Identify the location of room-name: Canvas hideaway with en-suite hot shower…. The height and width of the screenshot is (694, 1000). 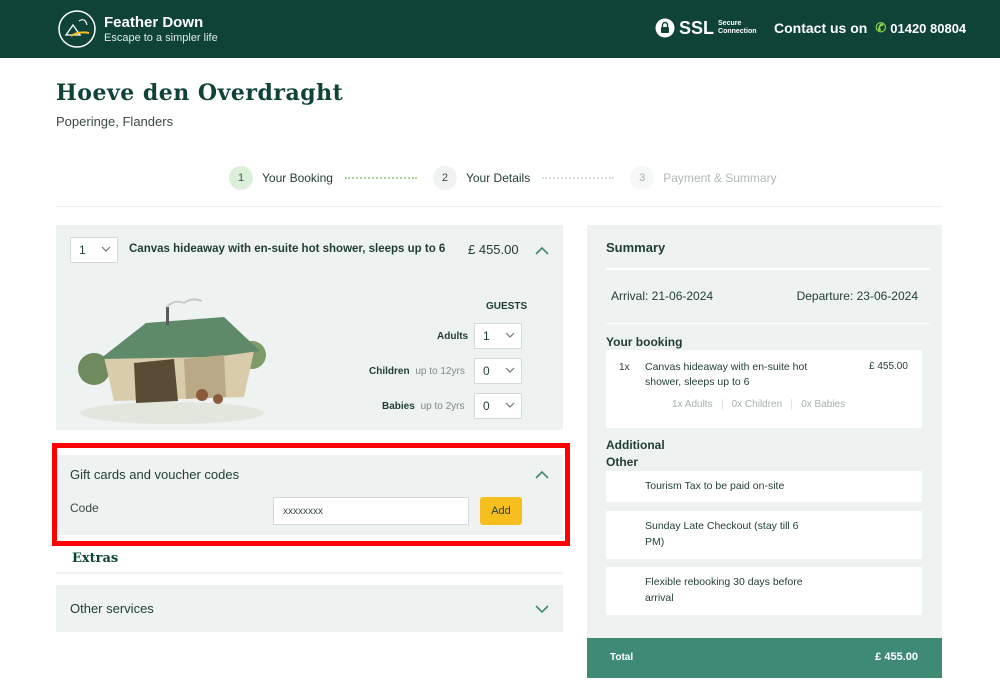
(287, 249).